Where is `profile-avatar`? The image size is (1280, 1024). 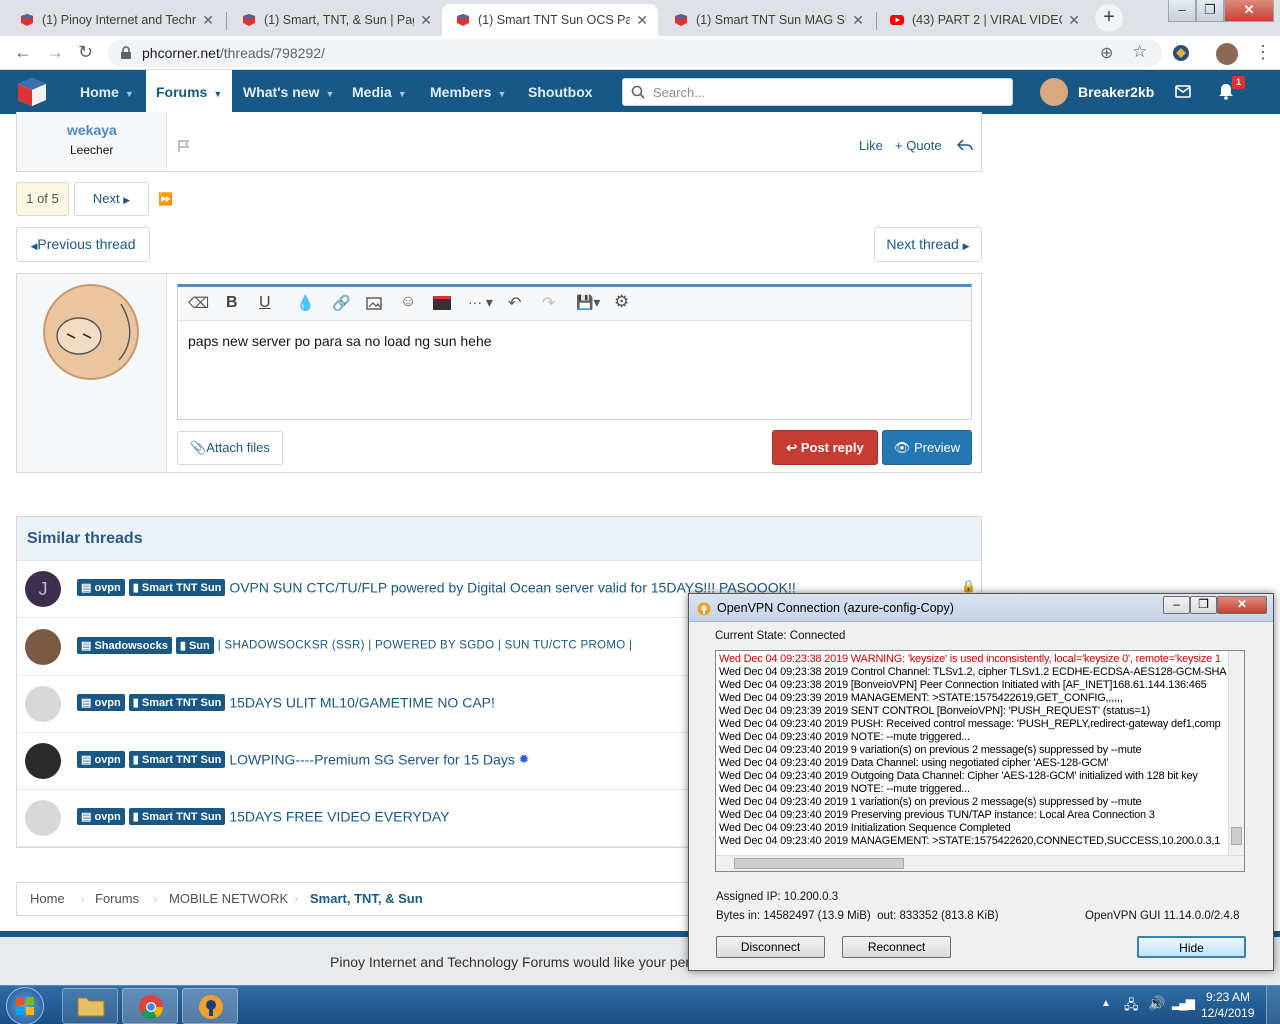
profile-avatar is located at coordinates (1227, 54).